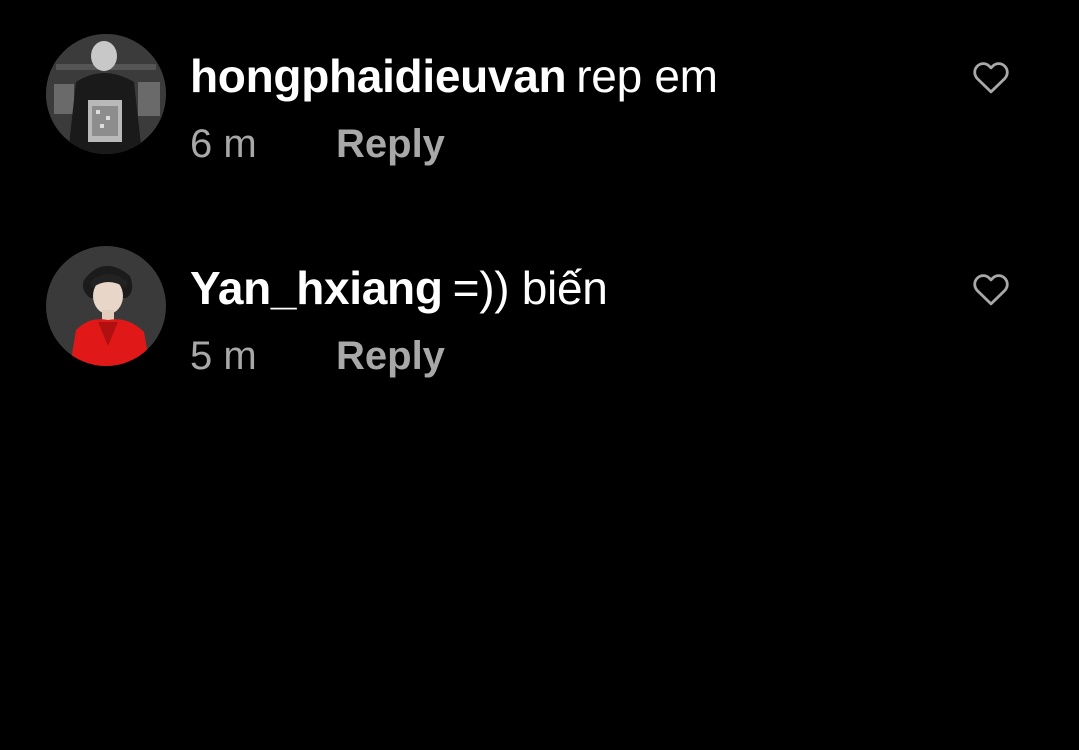 The image size is (1079, 750). Describe the element at coordinates (530, 288) in the screenshot. I see `comment-text: =)) biến` at that location.